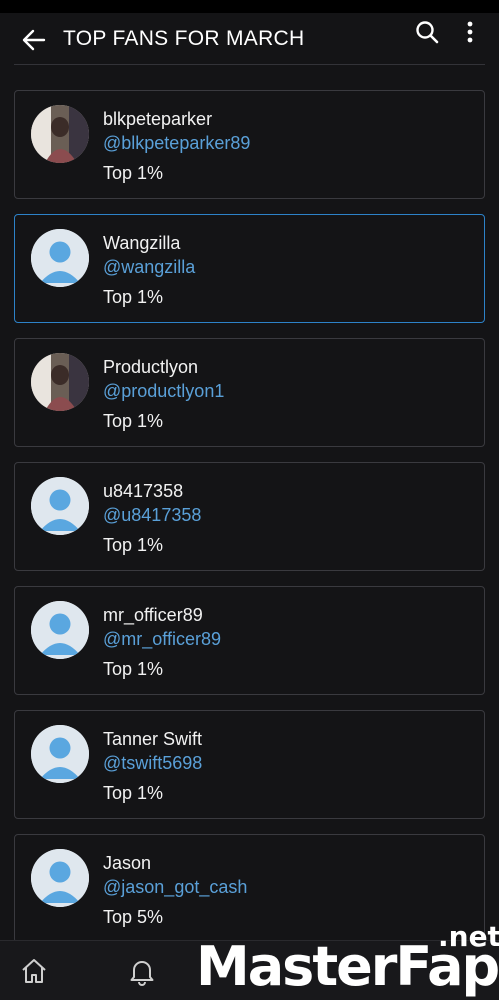 This screenshot has height=1000, width=499. I want to click on fan-name: Wangzilla, so click(141, 243).